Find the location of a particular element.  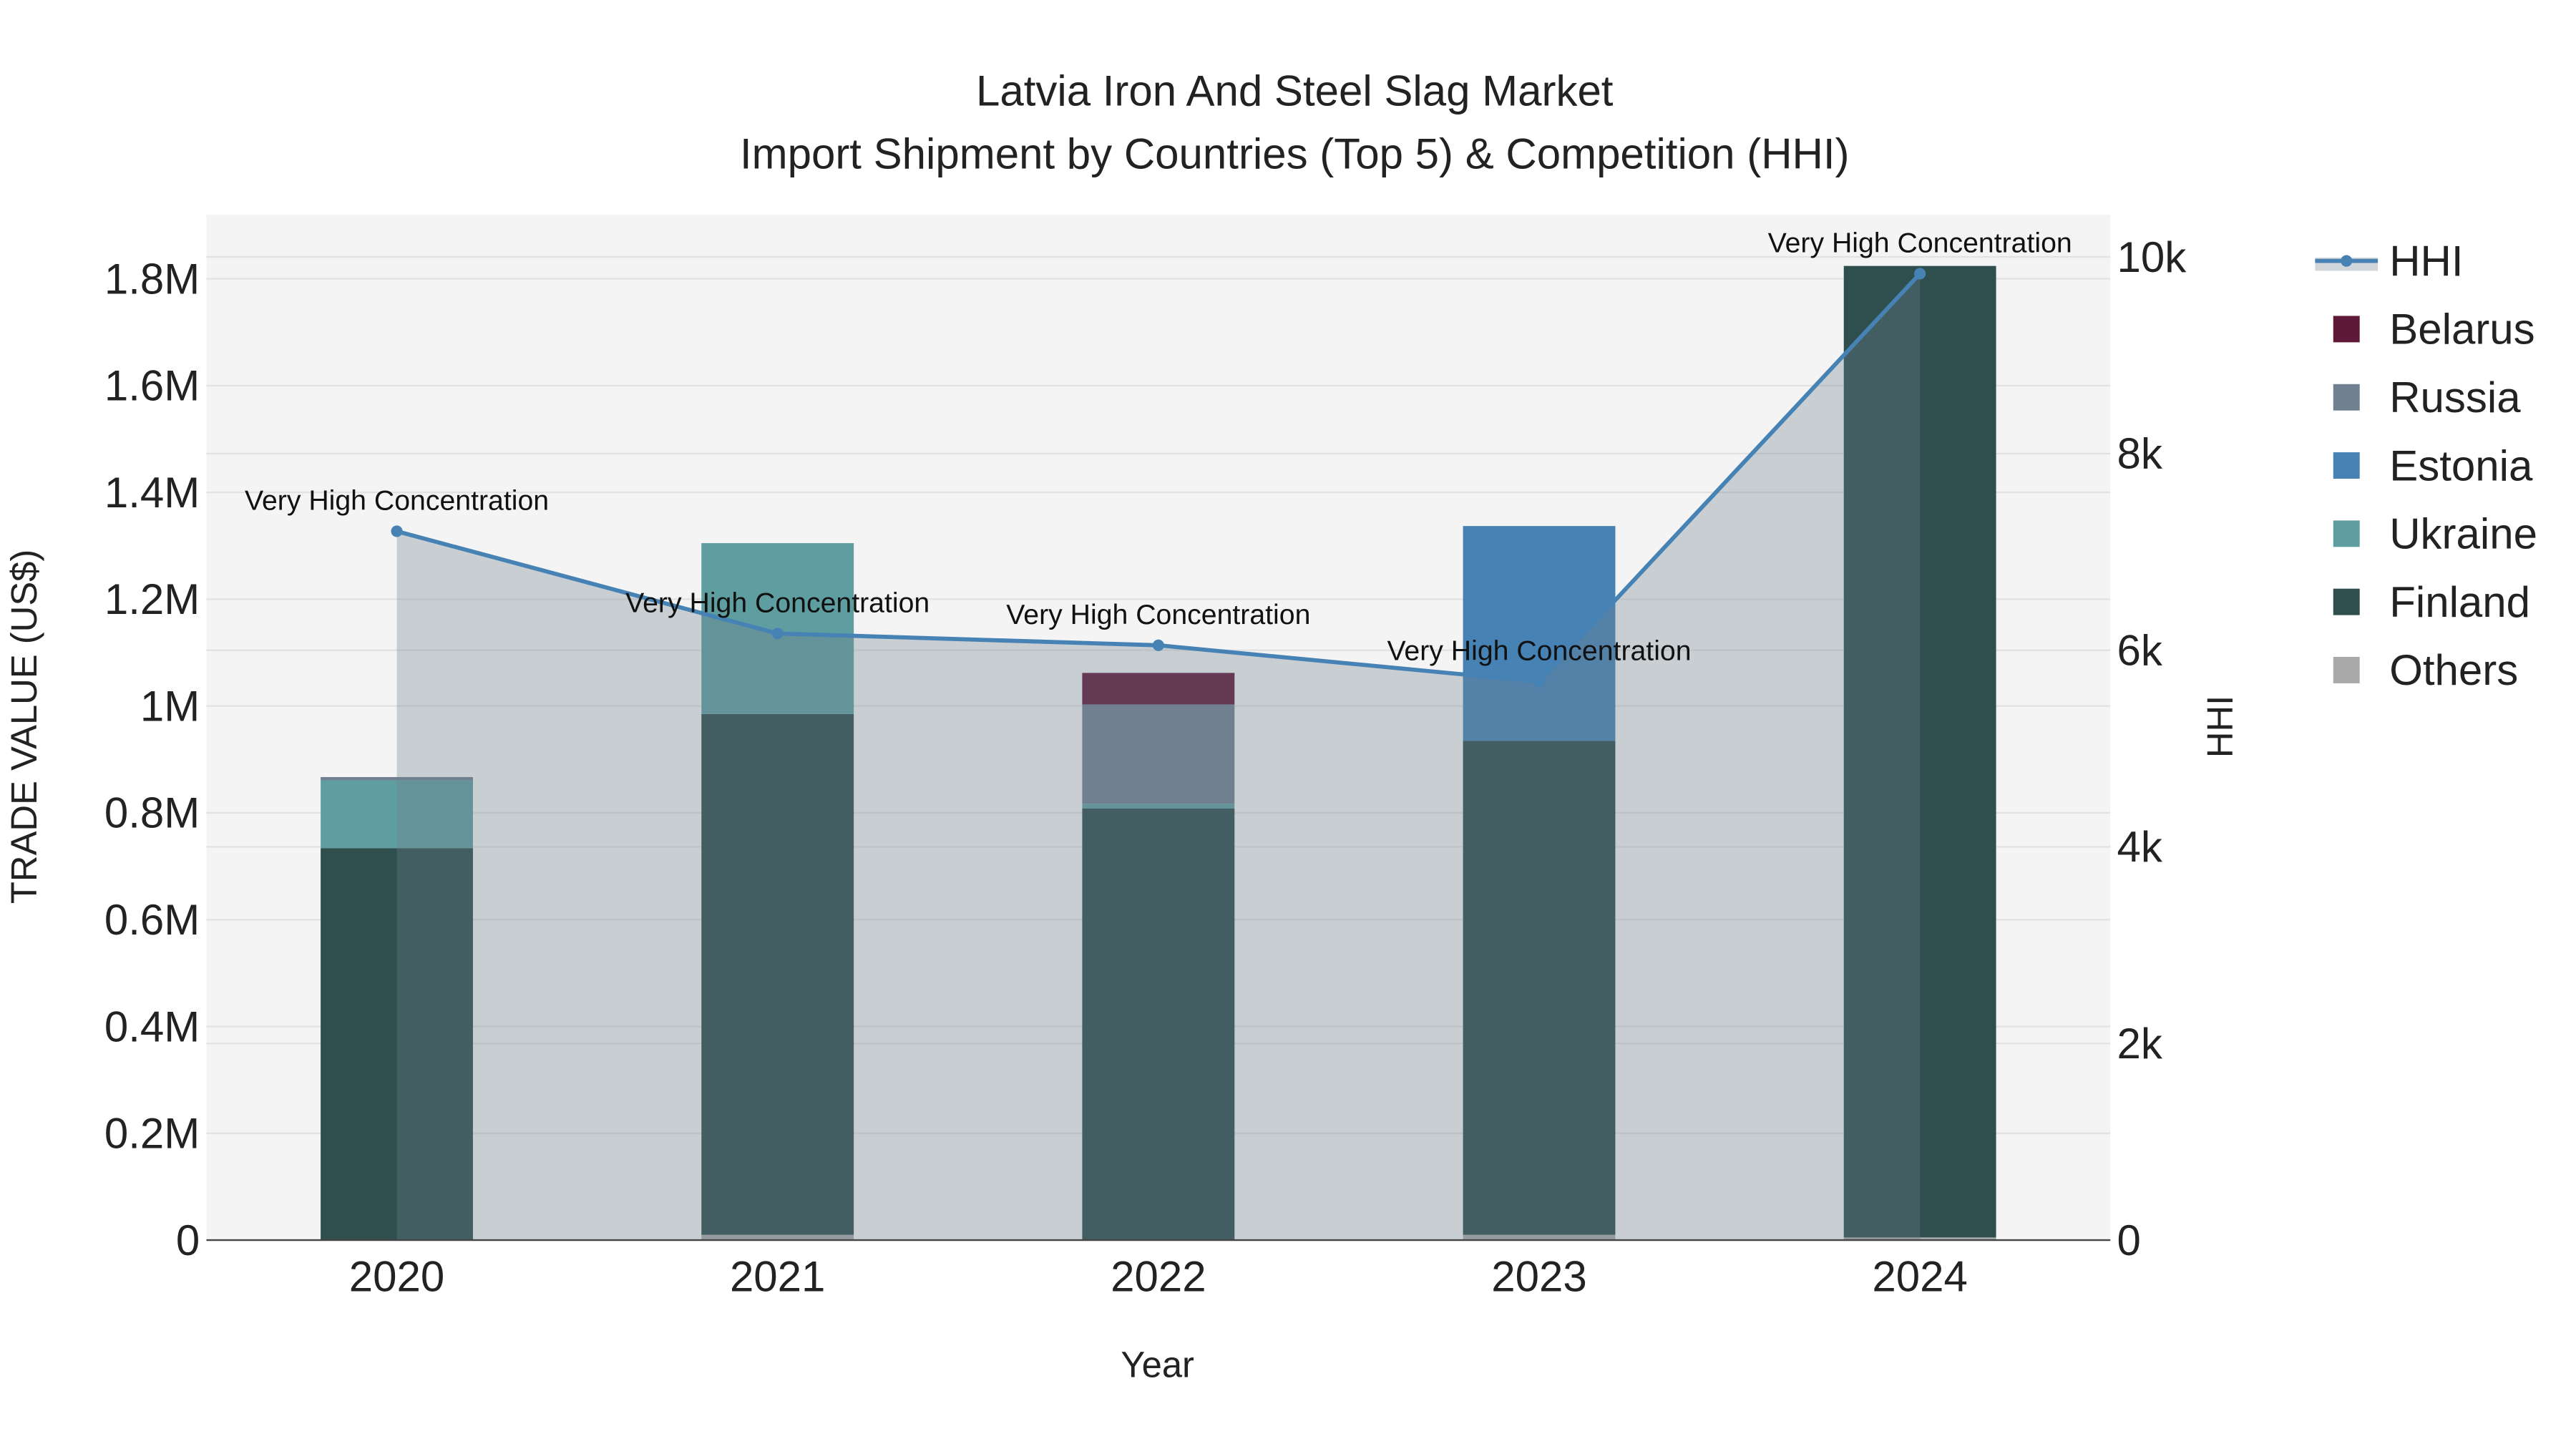

y2-tick-label: 2k is located at coordinates (2139, 1044).